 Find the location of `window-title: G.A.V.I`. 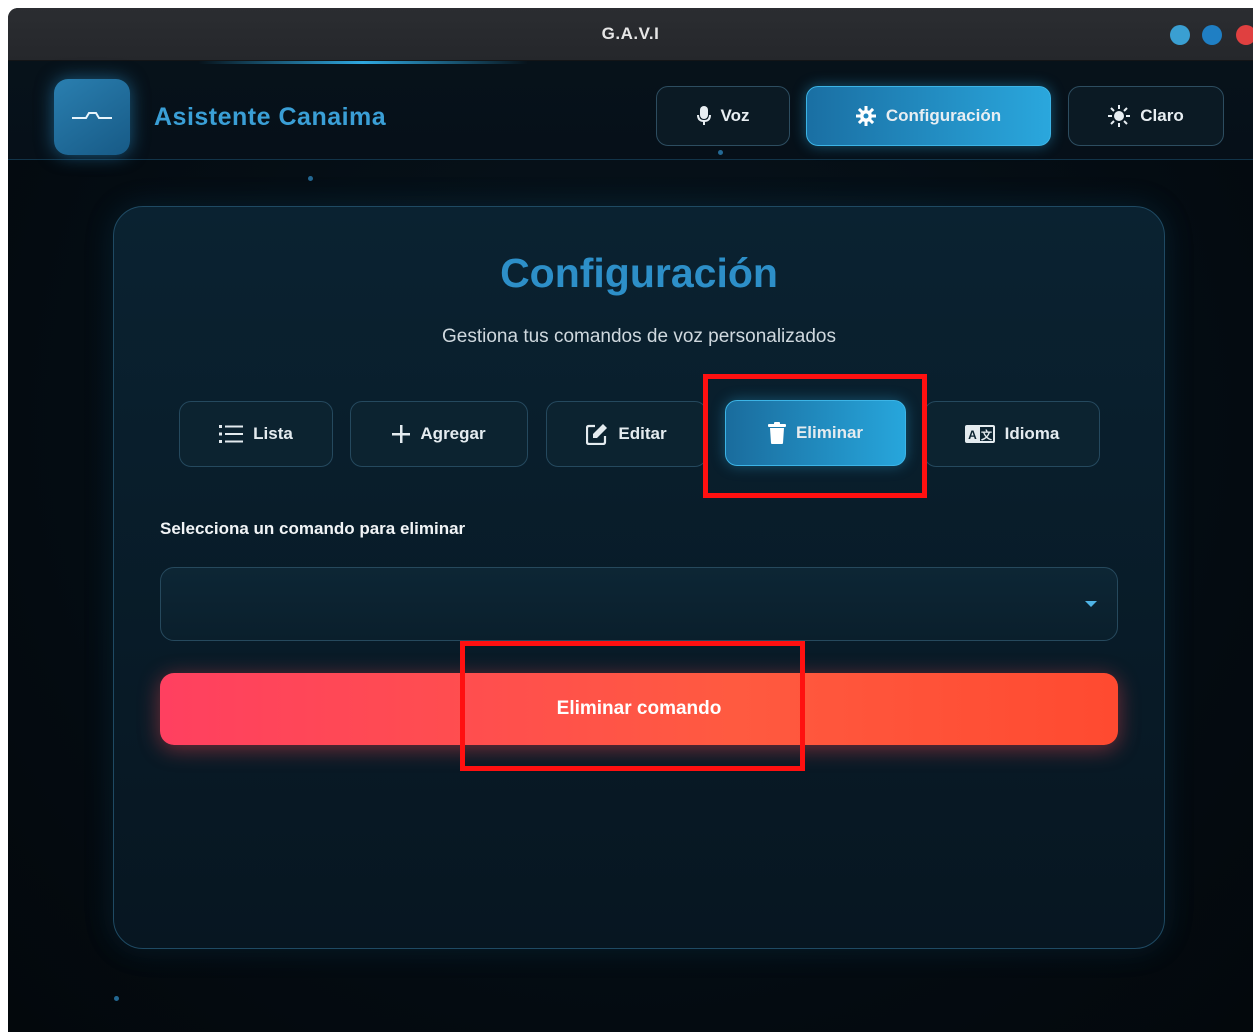

window-title: G.A.V.I is located at coordinates (630, 33).